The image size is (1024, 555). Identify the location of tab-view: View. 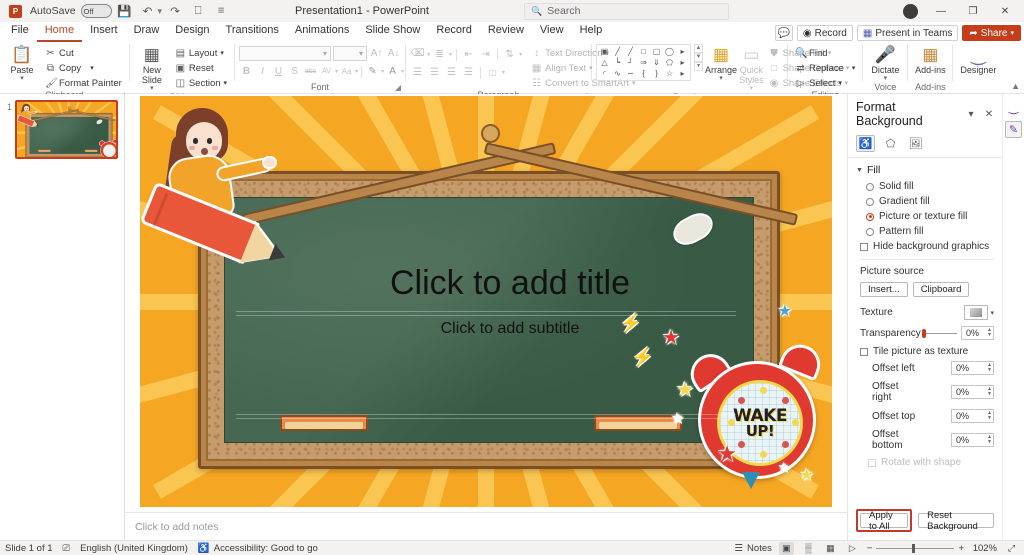
(552, 32).